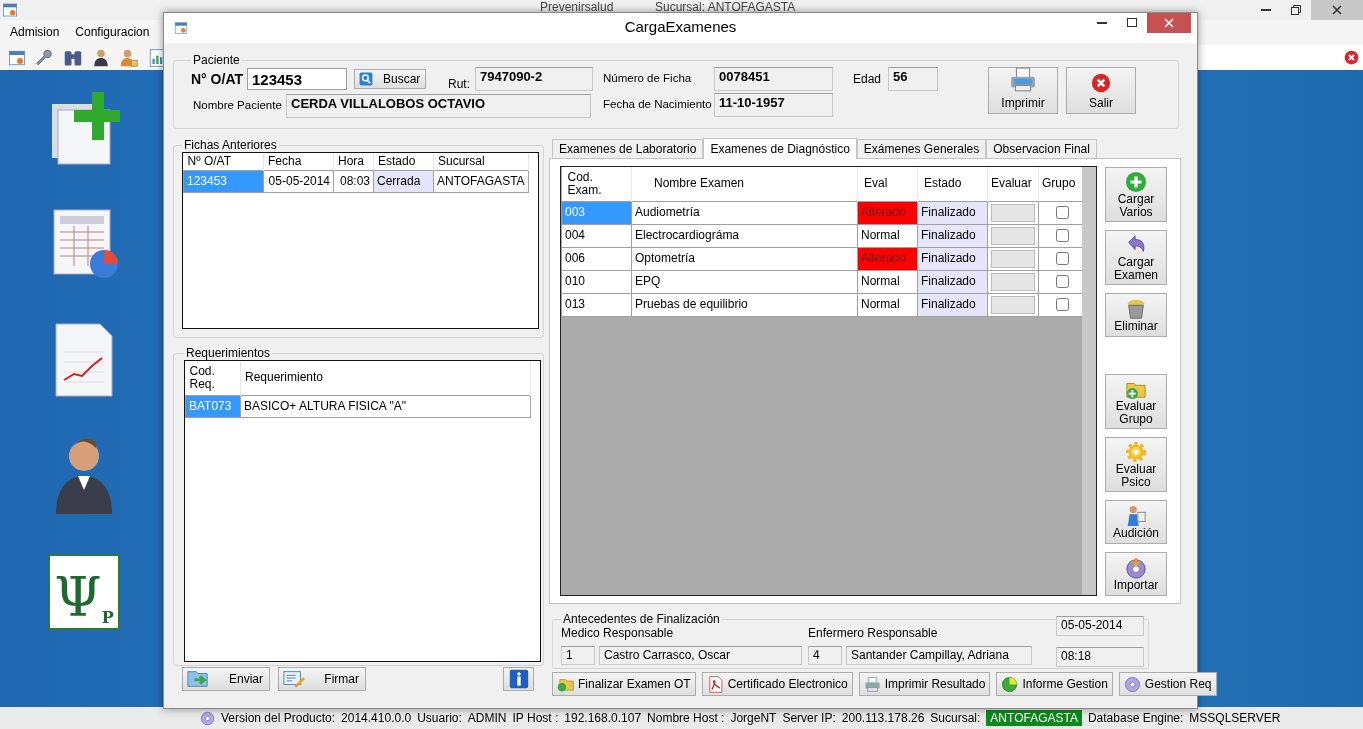 This screenshot has height=729, width=1363. Describe the element at coordinates (10, 10) in the screenshot. I see `app-icon` at that location.